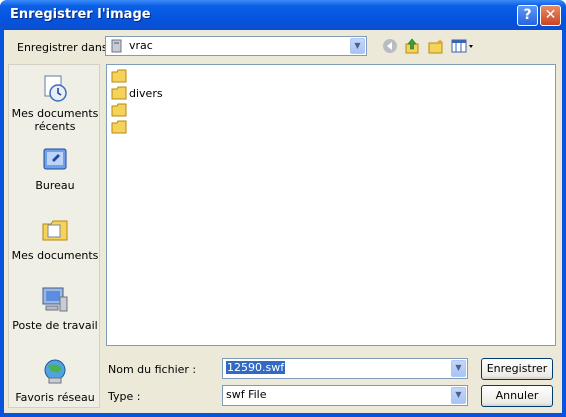 The height and width of the screenshot is (417, 566). I want to click on place-recent-documents: Mes documents récents, so click(55, 103).